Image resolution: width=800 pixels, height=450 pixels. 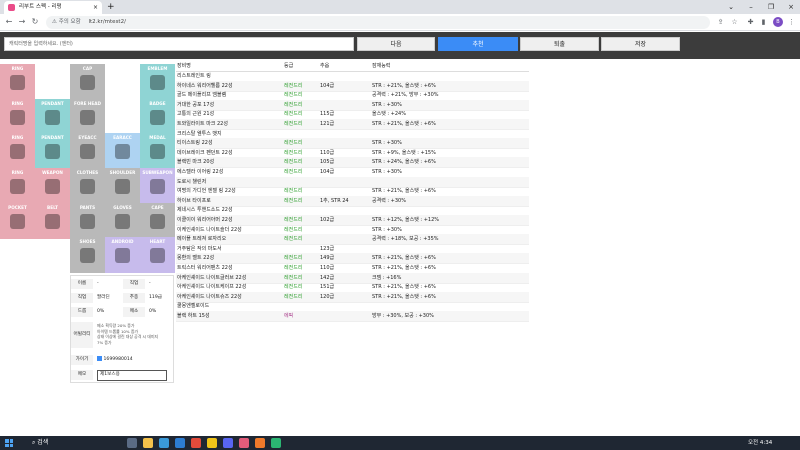 What do you see at coordinates (334, 200) in the screenshot?
I see `item-flame: 1추, STR 24` at bounding box center [334, 200].